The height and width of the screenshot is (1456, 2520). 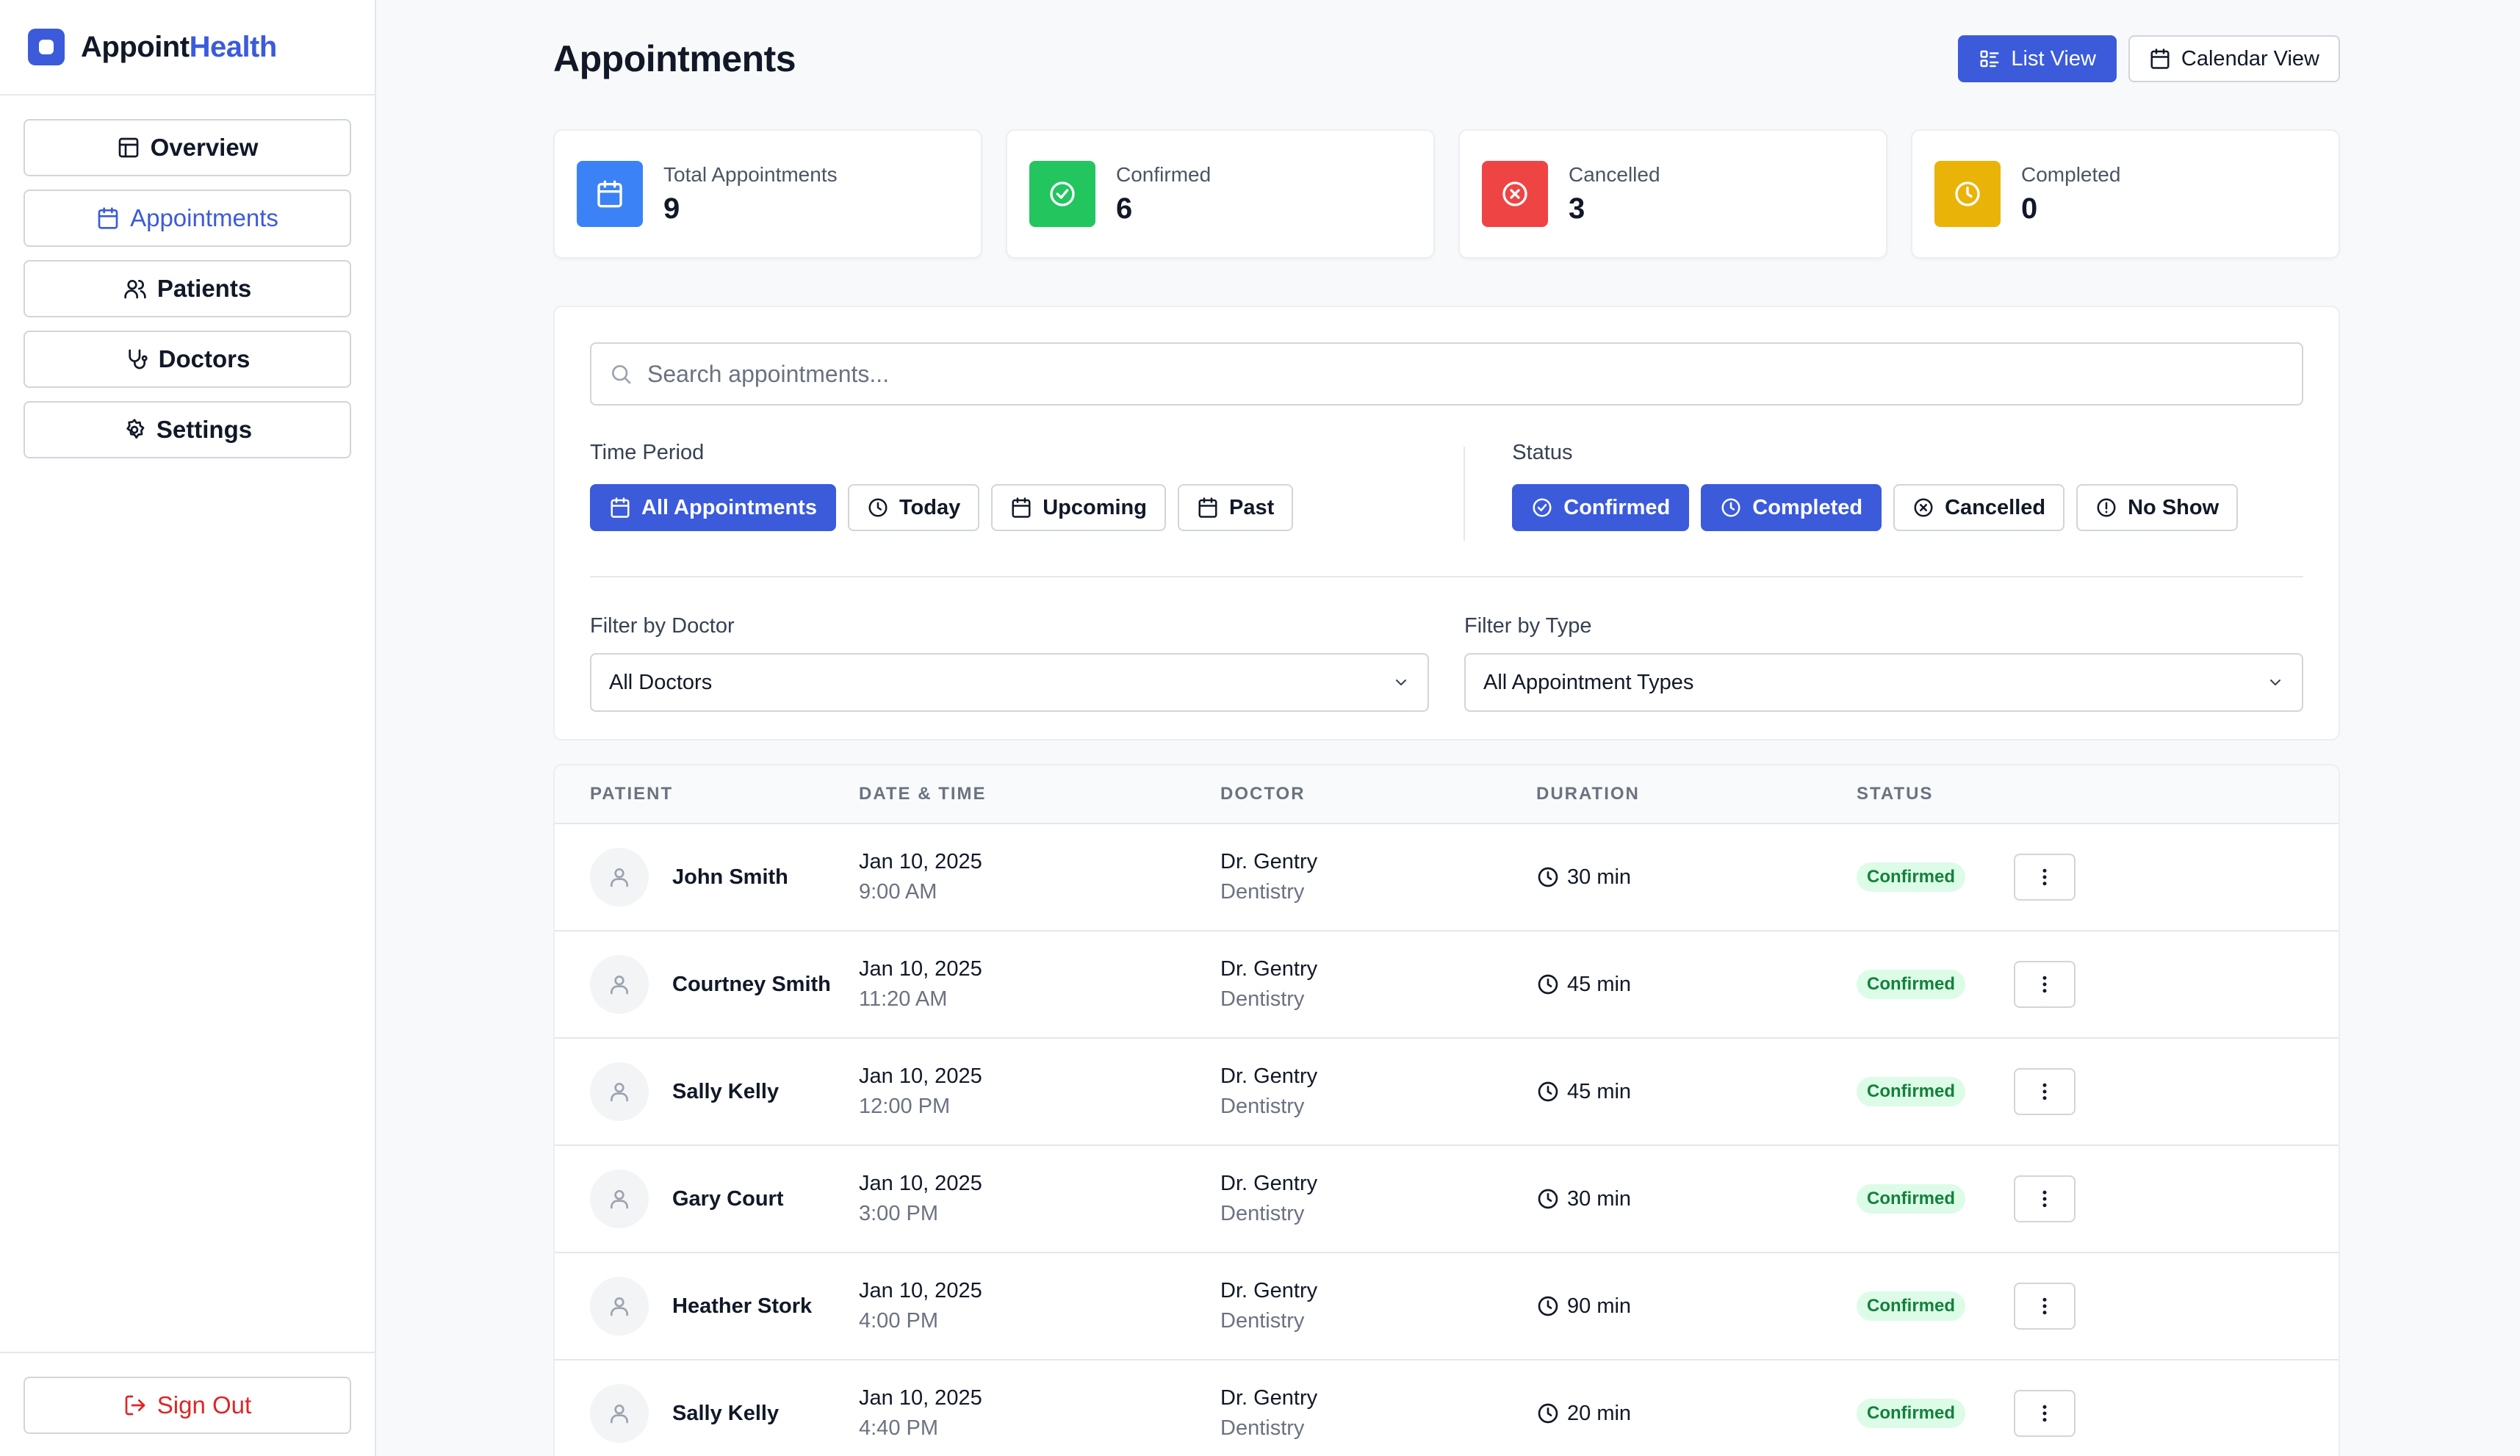 I want to click on brand: AppointHealth, so click(x=188, y=47).